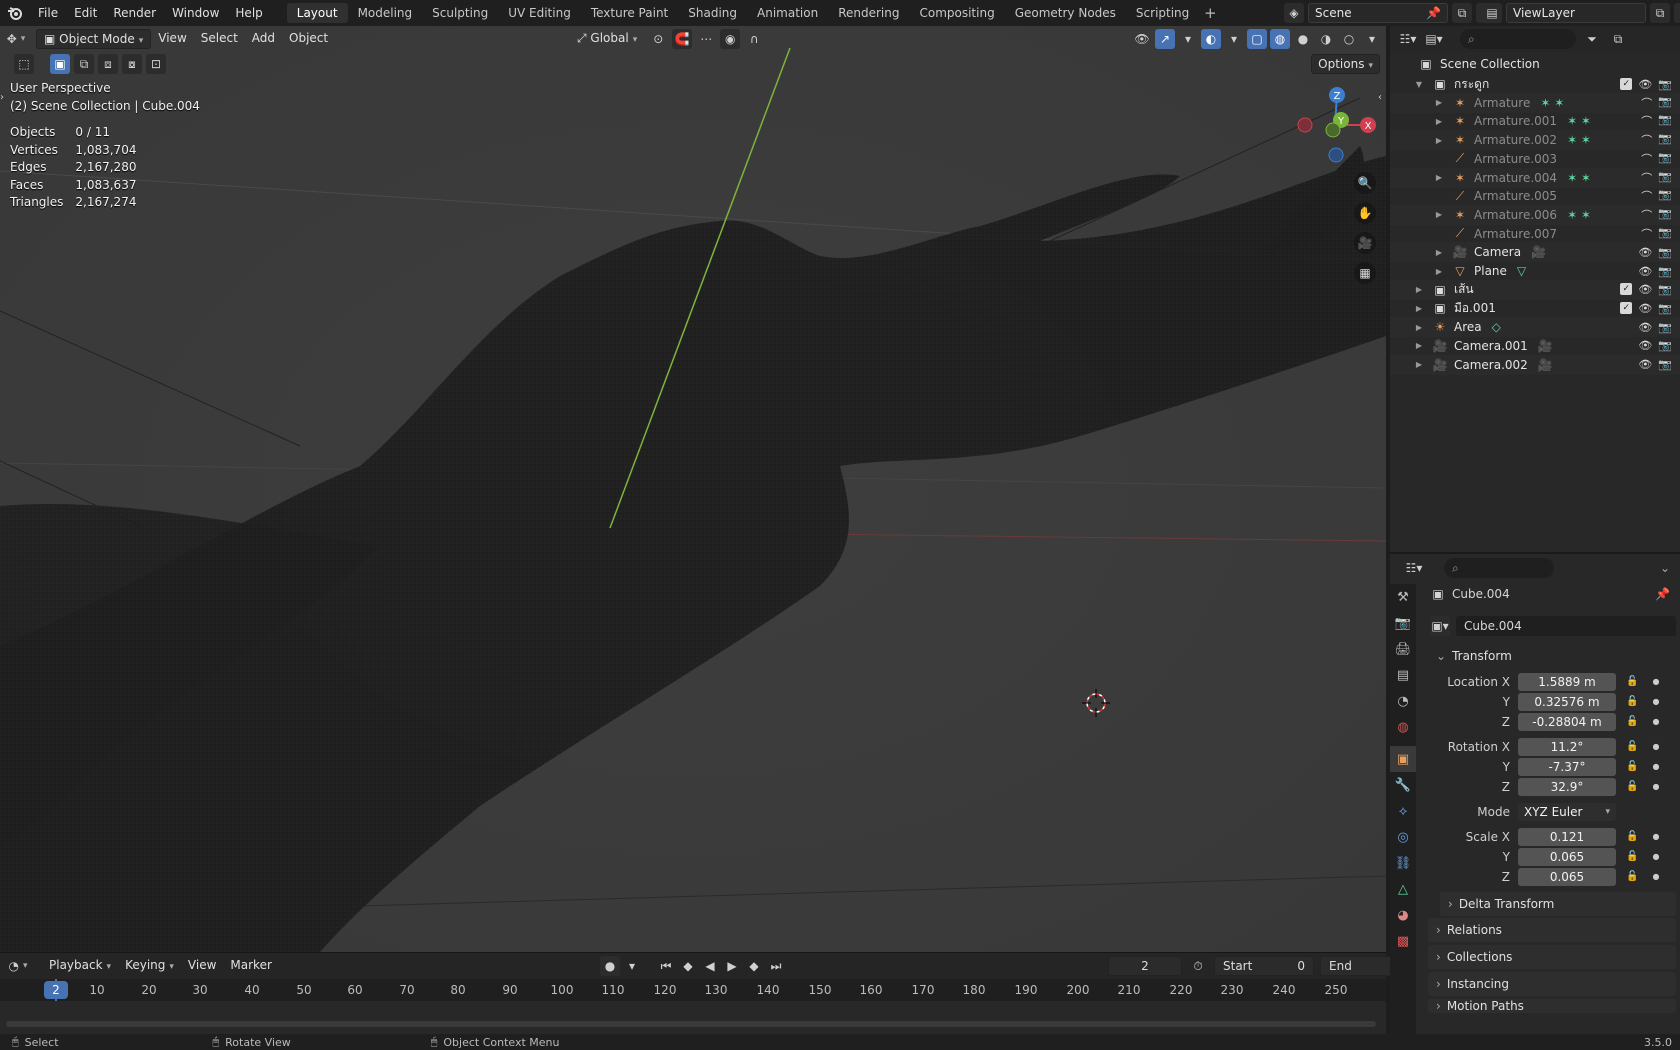  What do you see at coordinates (1558, 904) in the screenshot?
I see `delta-transform-panel: › Delta Transform` at bounding box center [1558, 904].